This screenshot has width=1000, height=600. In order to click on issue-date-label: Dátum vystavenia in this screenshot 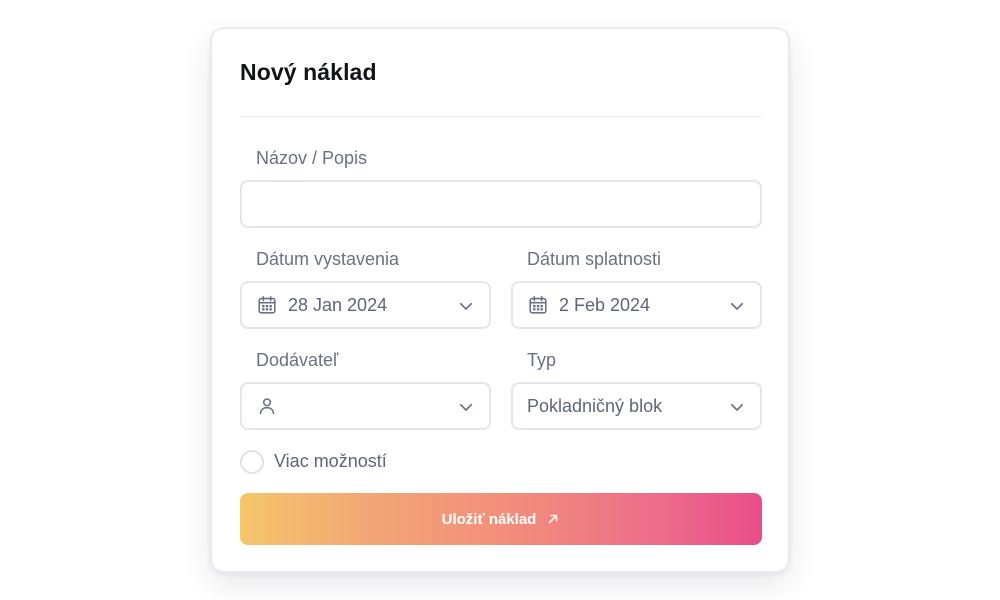, I will do `click(328, 259)`.